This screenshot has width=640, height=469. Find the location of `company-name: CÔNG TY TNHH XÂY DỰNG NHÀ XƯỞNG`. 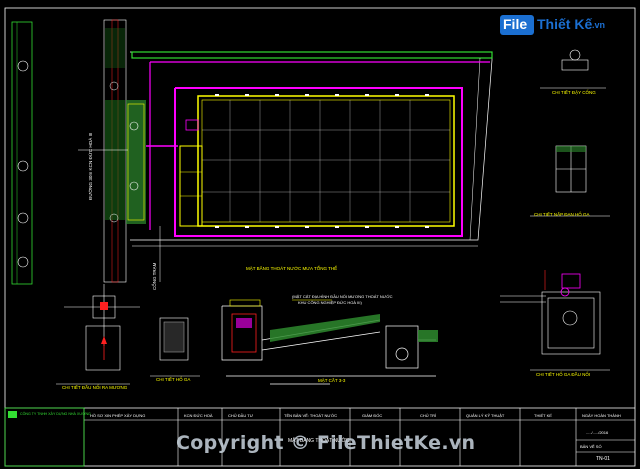

company-name: CÔNG TY TNHH XÂY DỰNG NHÀ XƯỞNG is located at coordinates (55, 414).